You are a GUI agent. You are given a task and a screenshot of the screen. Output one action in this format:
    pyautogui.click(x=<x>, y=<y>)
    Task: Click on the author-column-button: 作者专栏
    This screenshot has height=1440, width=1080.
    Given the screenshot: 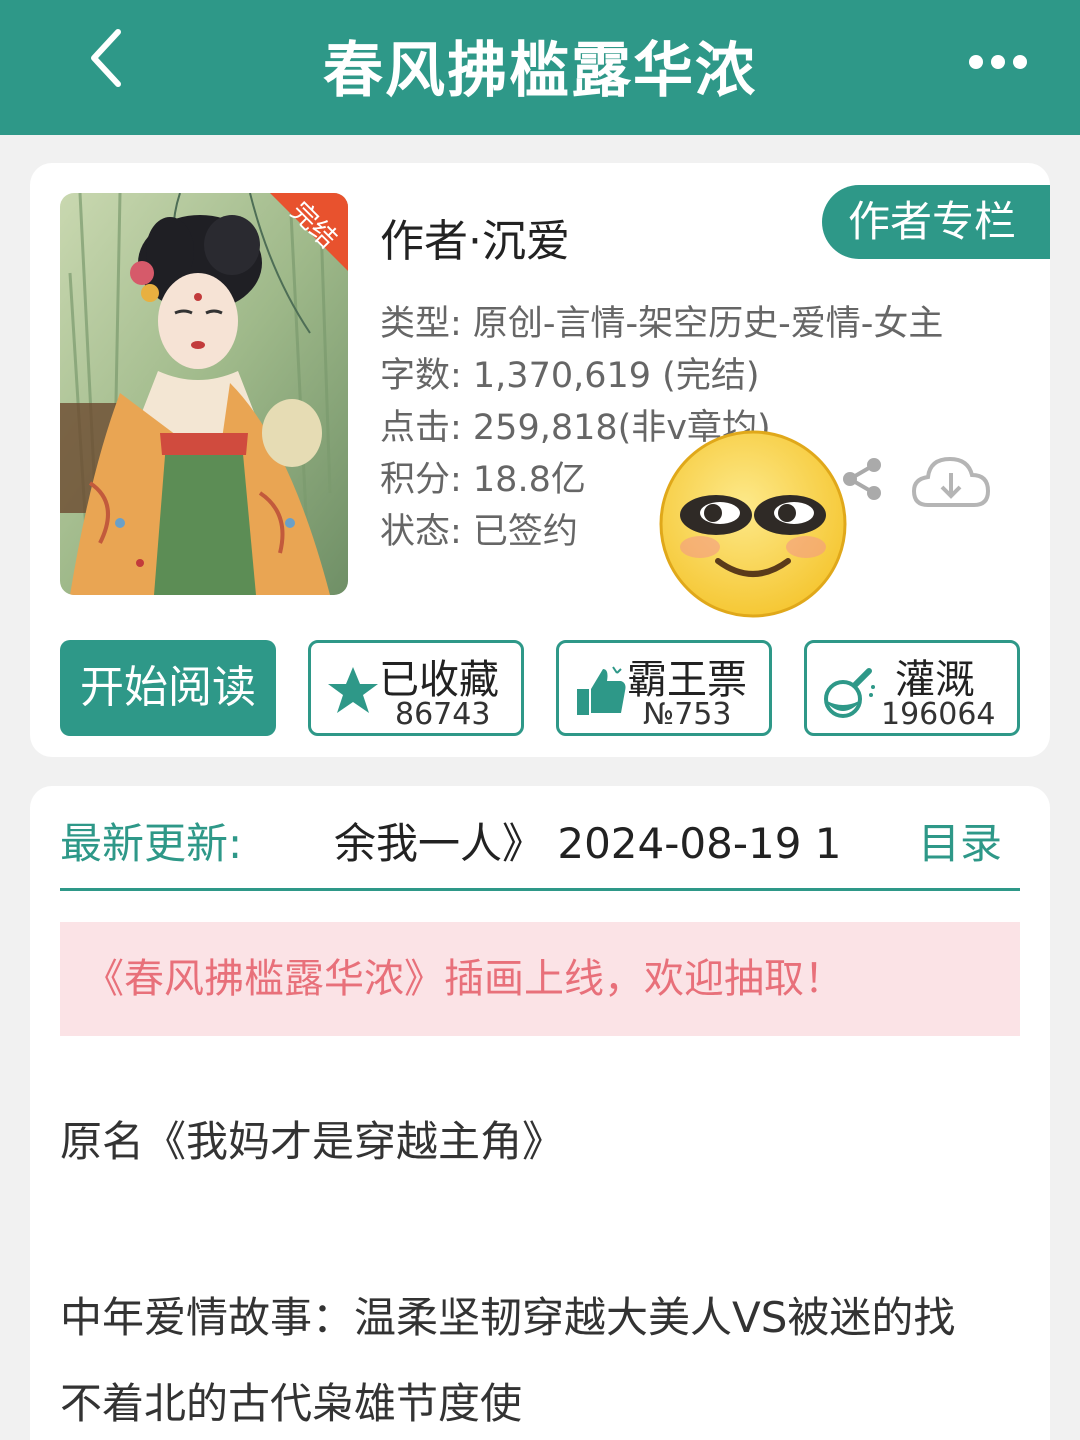 What is the action you would take?
    pyautogui.click(x=936, y=222)
    